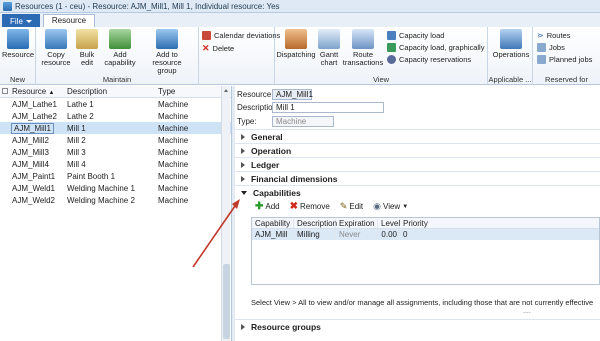  What do you see at coordinates (37, 91) in the screenshot?
I see `column-header-resource: Resource ▲` at bounding box center [37, 91].